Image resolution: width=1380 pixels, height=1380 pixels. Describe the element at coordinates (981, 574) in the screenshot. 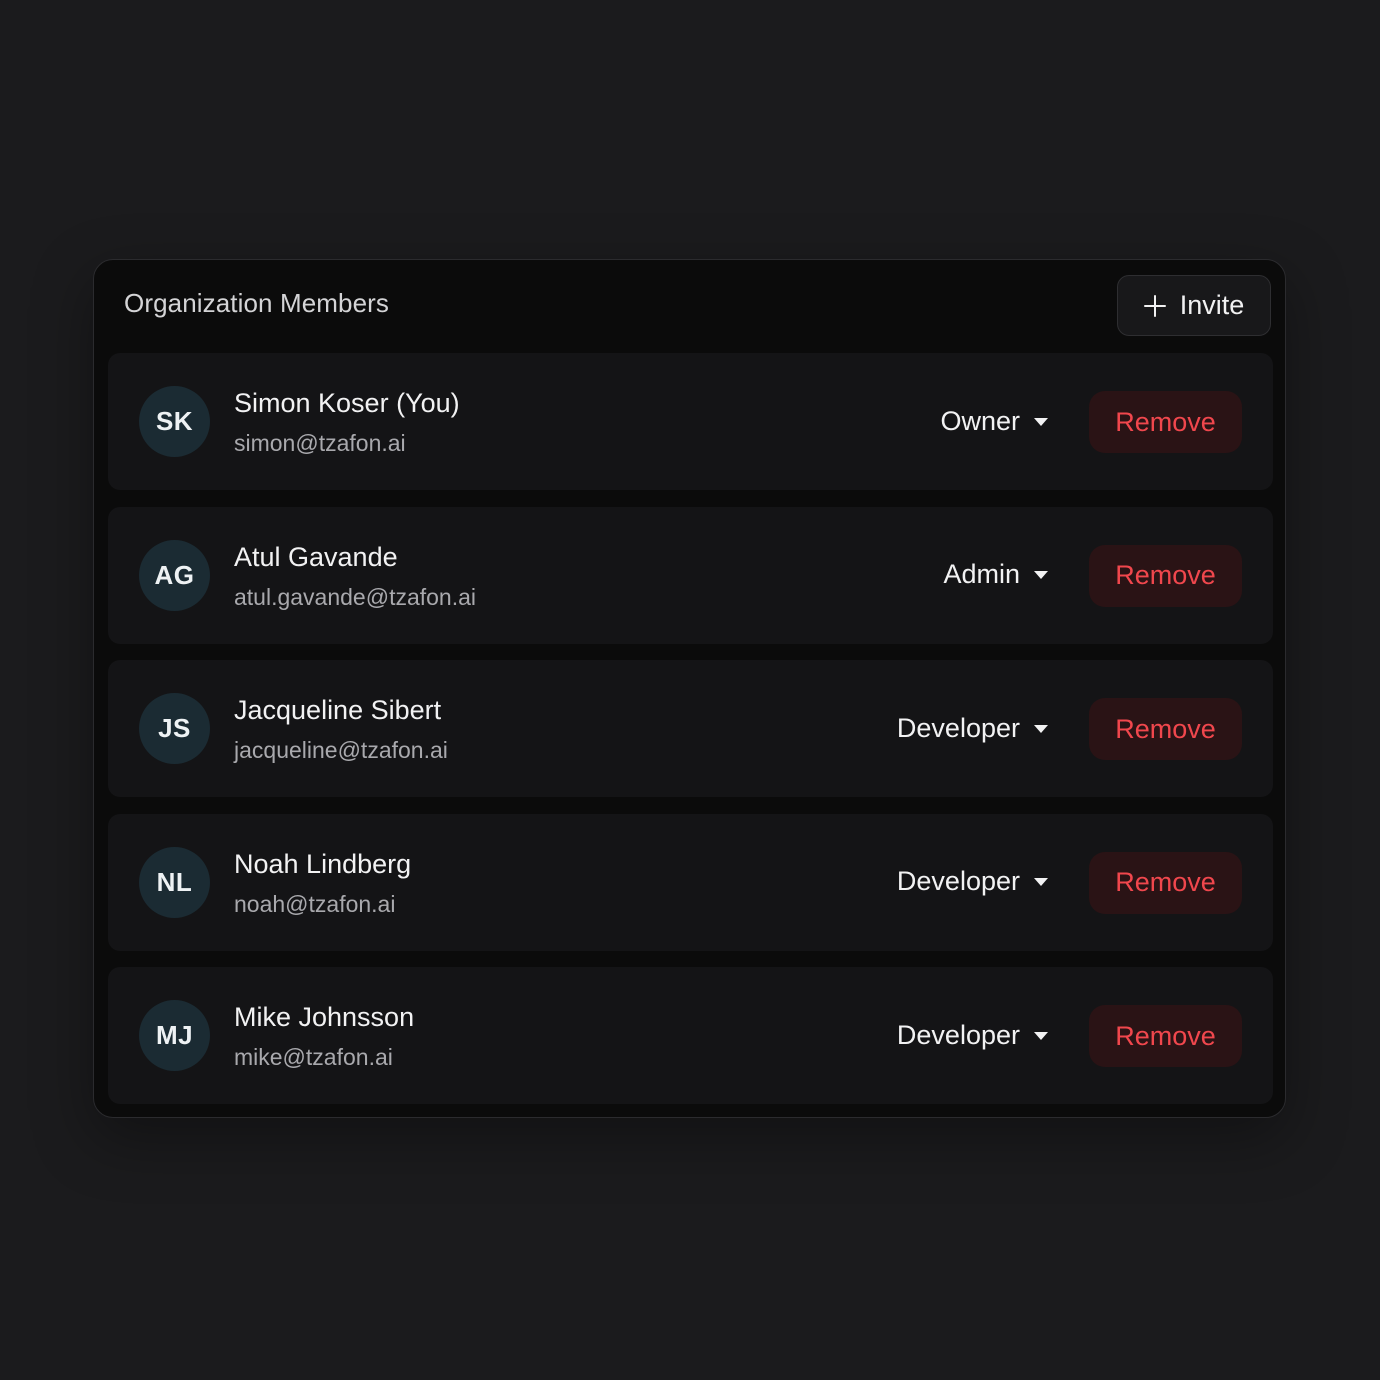

I see `role-label: Admin` at that location.